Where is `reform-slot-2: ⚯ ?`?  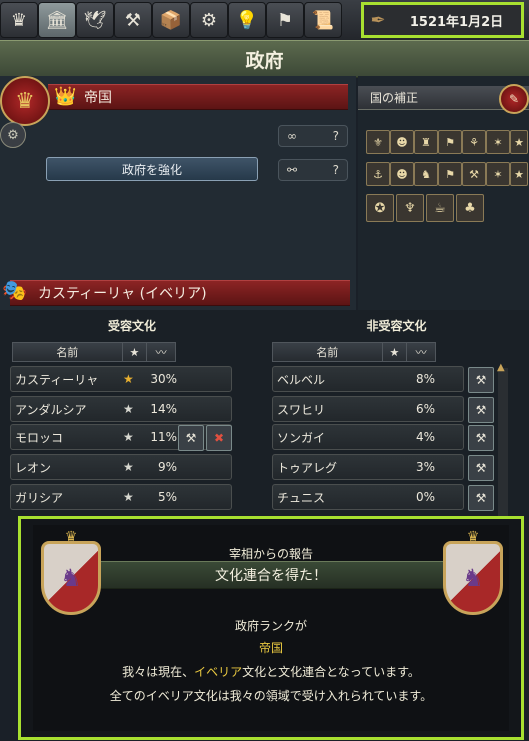 reform-slot-2: ⚯ ? is located at coordinates (313, 170).